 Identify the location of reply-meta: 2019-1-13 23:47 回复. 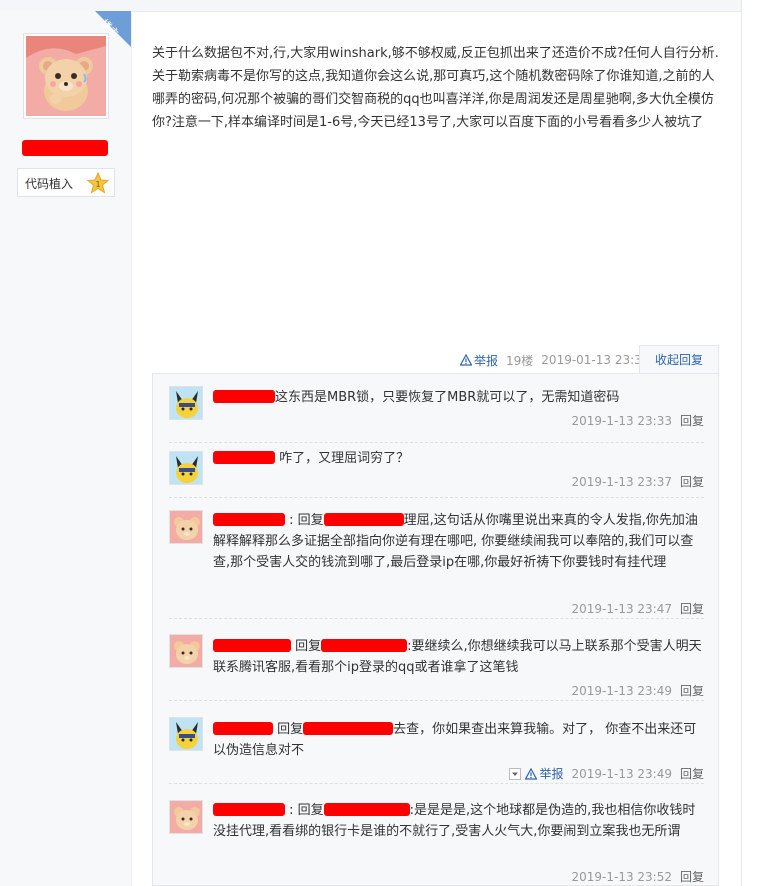
(637, 608).